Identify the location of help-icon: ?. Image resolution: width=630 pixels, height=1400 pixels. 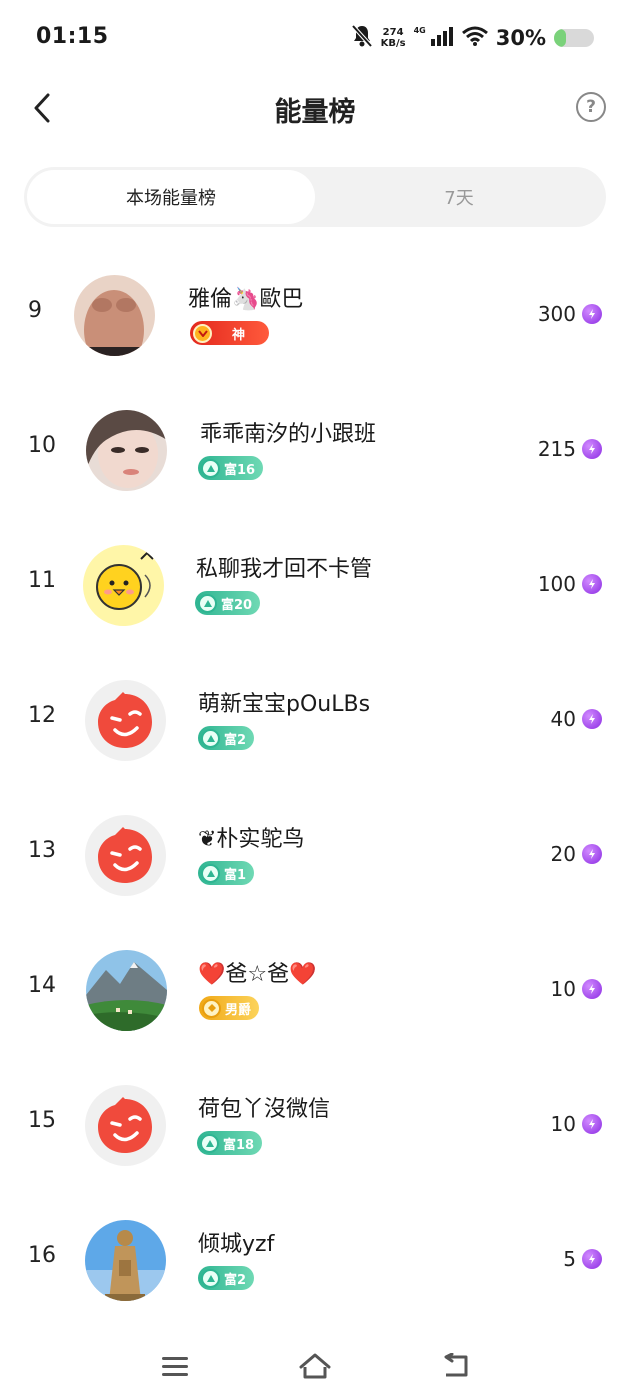
(591, 107).